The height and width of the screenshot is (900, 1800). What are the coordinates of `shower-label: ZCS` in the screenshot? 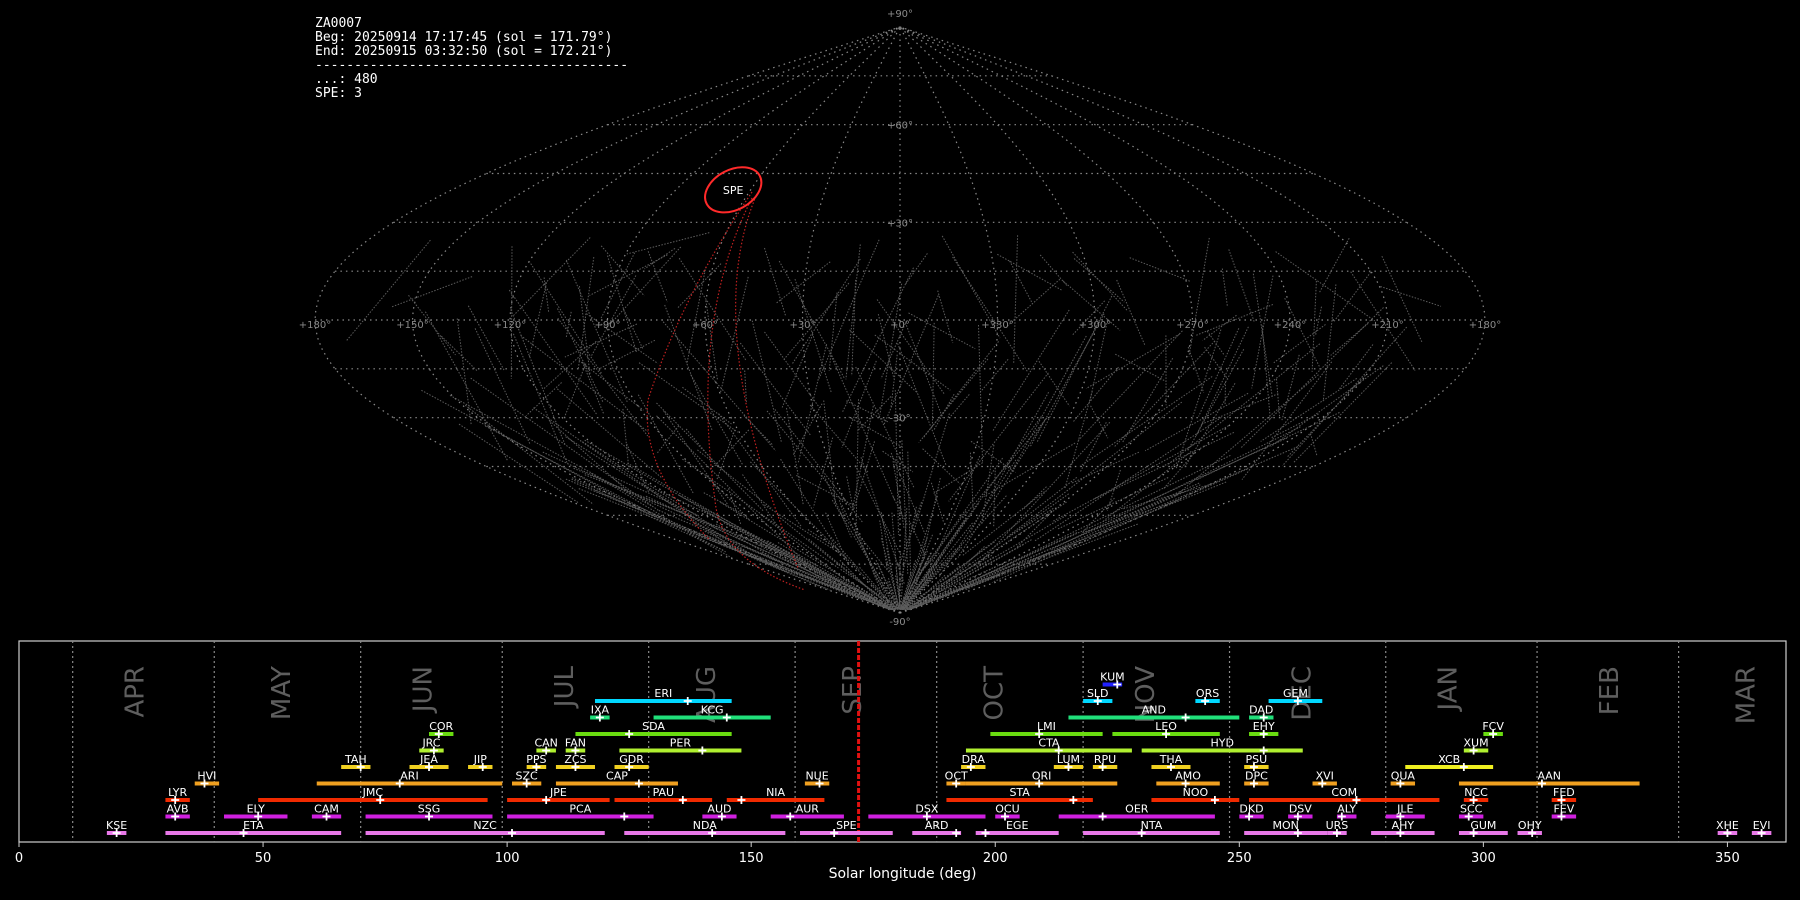 It's located at (575, 759).